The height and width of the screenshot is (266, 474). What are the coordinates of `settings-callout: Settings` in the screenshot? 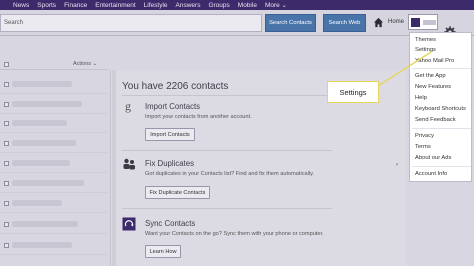 It's located at (353, 92).